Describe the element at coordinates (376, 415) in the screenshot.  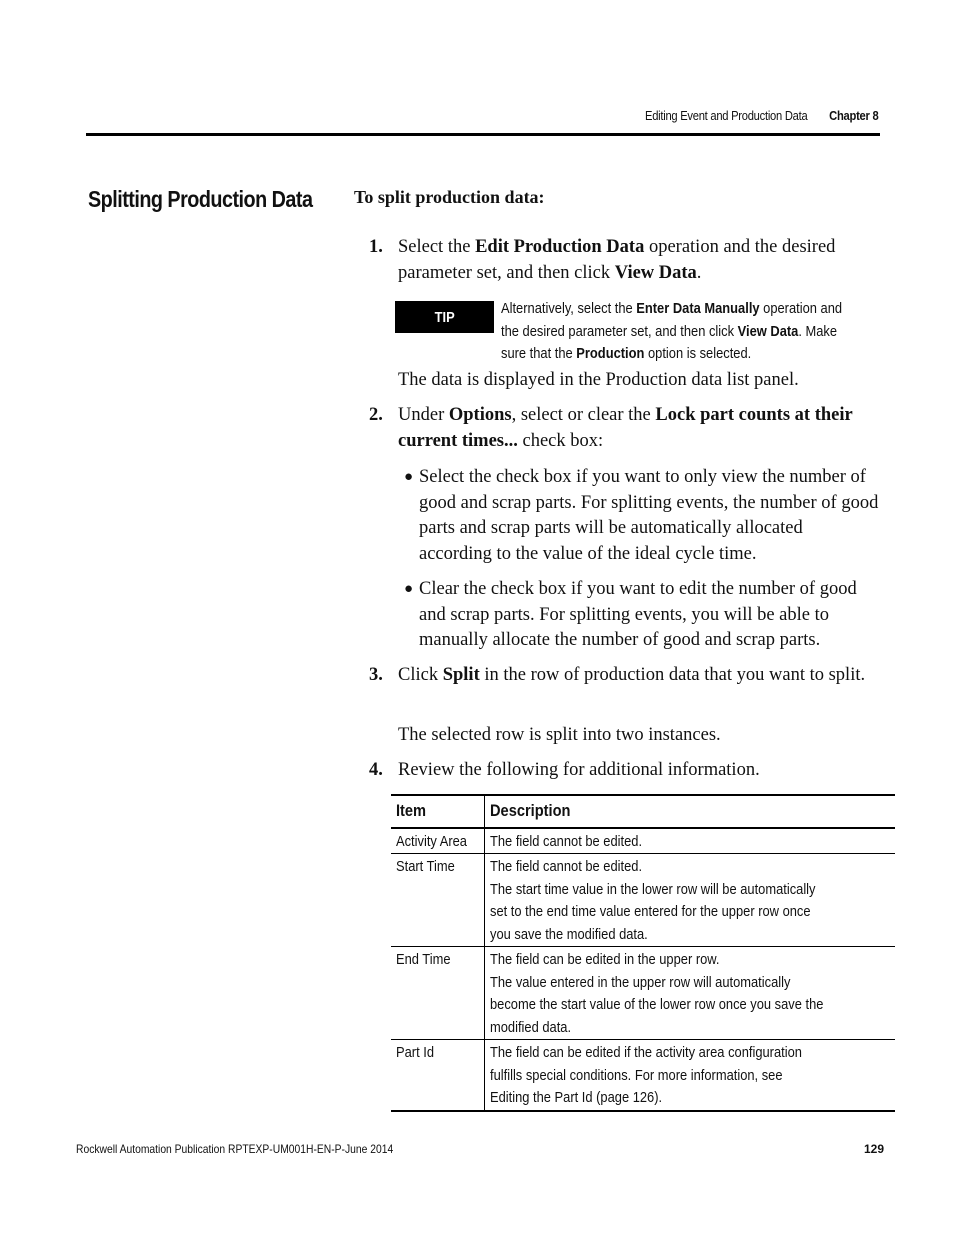
I see `step-number: 2.` at that location.